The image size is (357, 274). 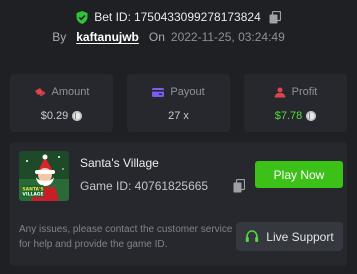 What do you see at coordinates (54, 116) in the screenshot?
I see `amount-value: $0.29` at bounding box center [54, 116].